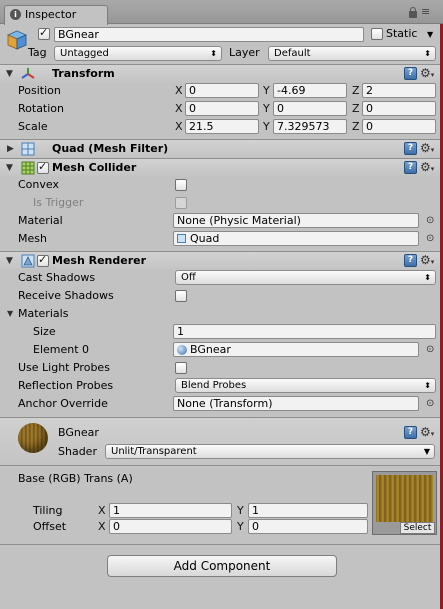  I want to click on add-component-label: Add Component, so click(222, 566).